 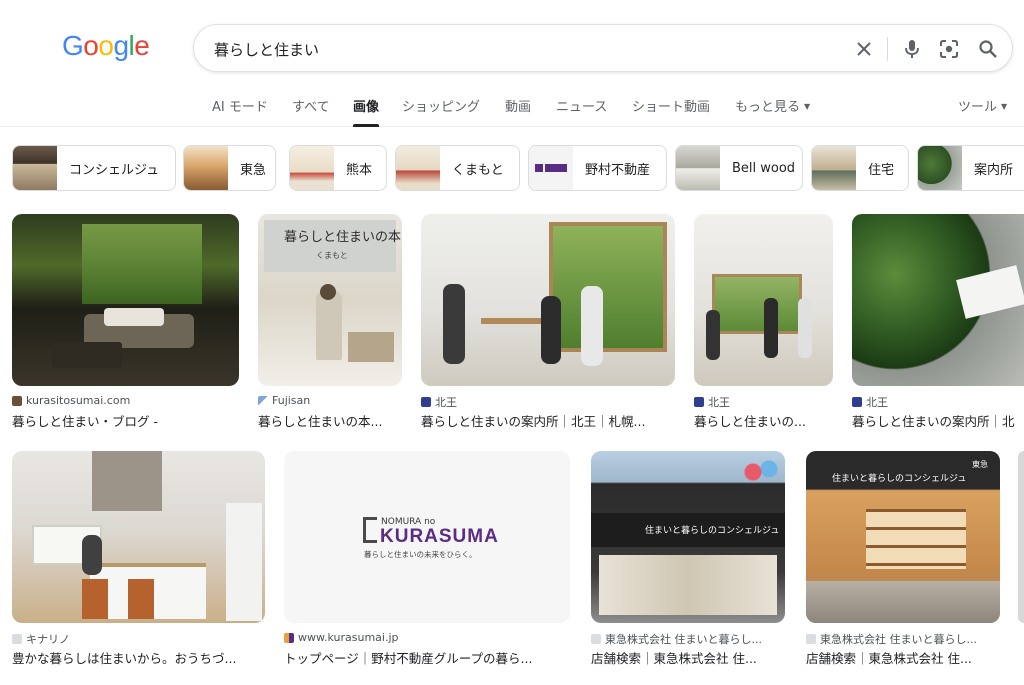 I want to click on image-result: 北王 暮らしと住まいの案内所｜北, so click(x=938, y=324).